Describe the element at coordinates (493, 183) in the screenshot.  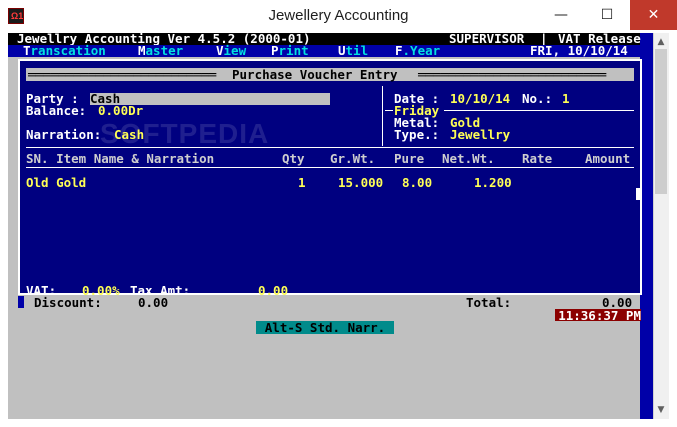
I see `row-netwt: 1.200` at that location.